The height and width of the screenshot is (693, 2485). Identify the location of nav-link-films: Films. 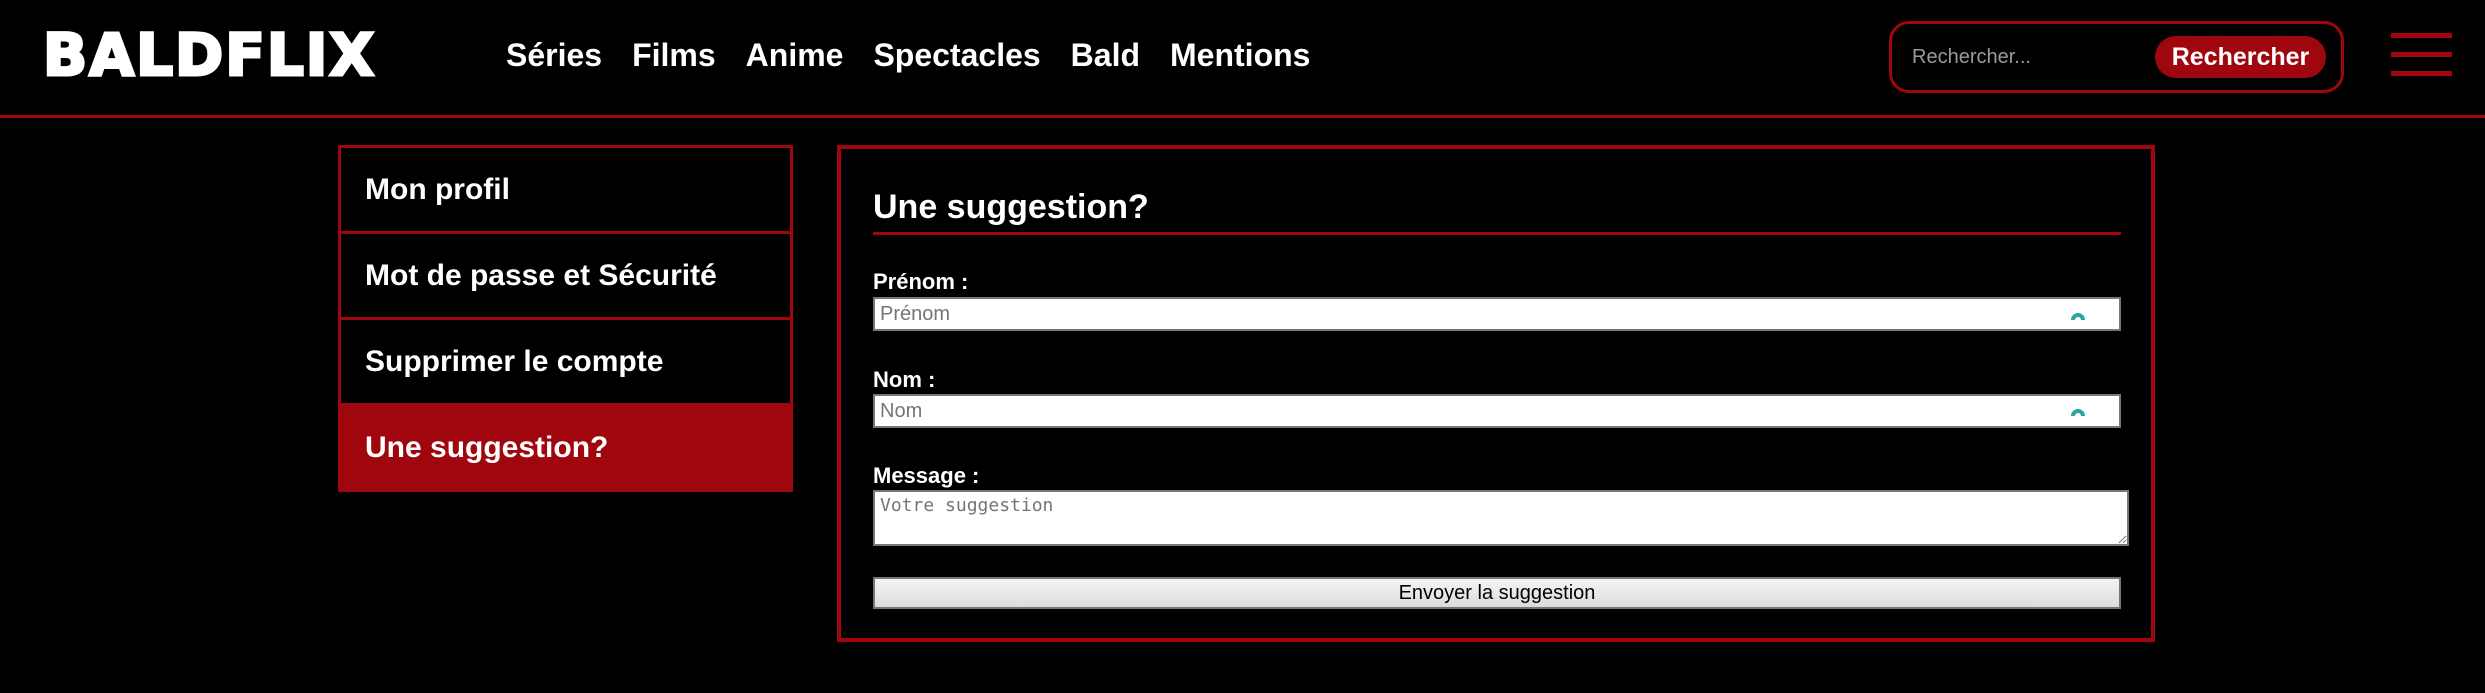
(674, 55).